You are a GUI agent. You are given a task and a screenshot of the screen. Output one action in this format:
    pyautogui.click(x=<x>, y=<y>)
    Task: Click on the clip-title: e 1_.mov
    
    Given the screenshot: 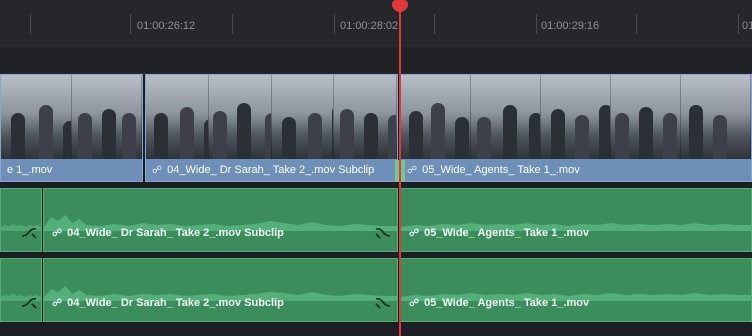 What is the action you would take?
    pyautogui.click(x=71, y=170)
    